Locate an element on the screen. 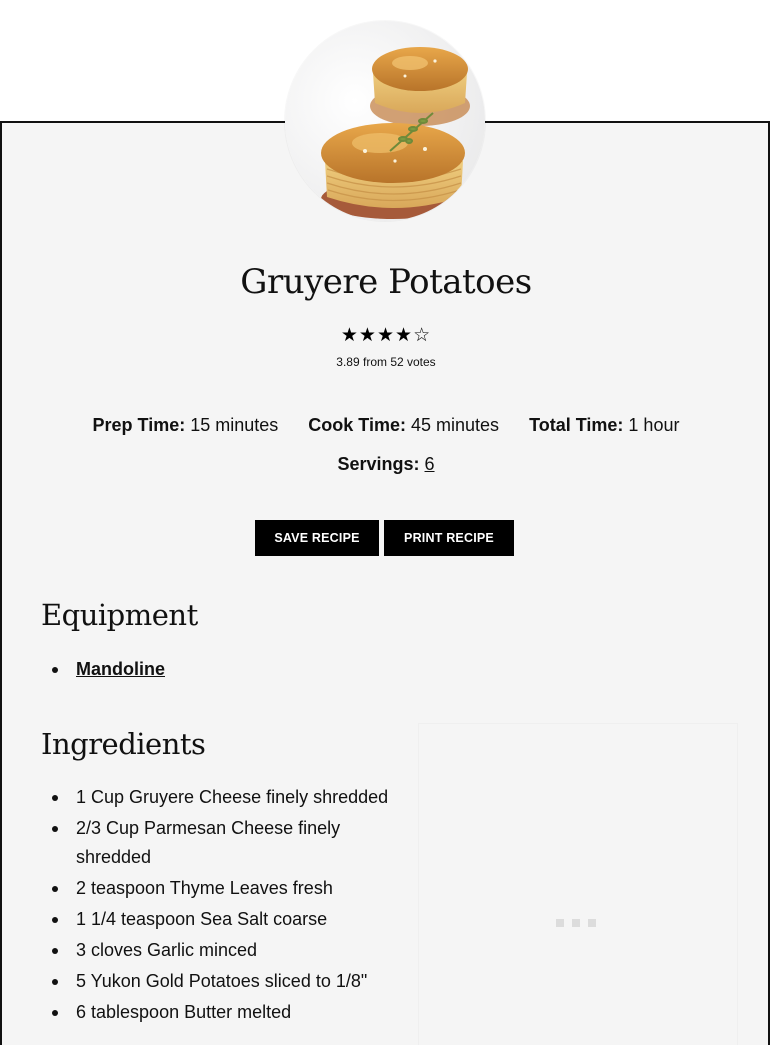  list-item: 2/3 Cup Parmesan Cheese finely shredded is located at coordinates (229, 843).